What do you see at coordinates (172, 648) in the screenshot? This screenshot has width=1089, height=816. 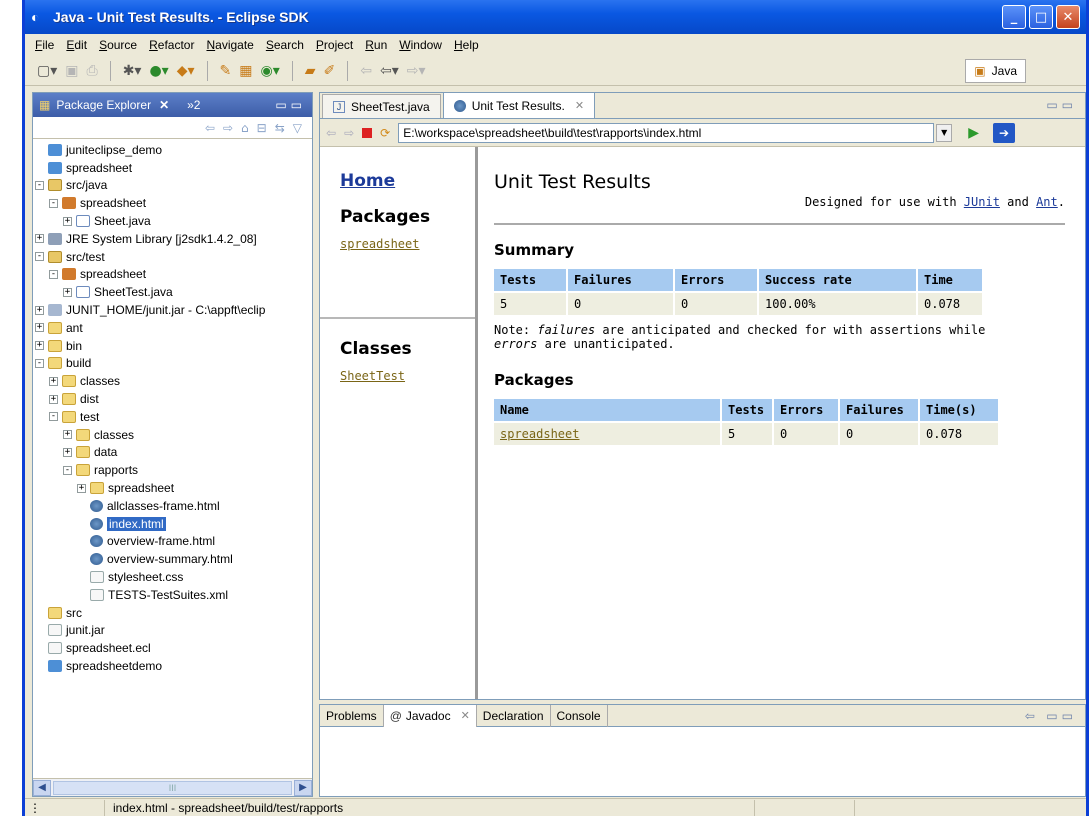 I see `tree-item: spreadsheet.ecl` at bounding box center [172, 648].